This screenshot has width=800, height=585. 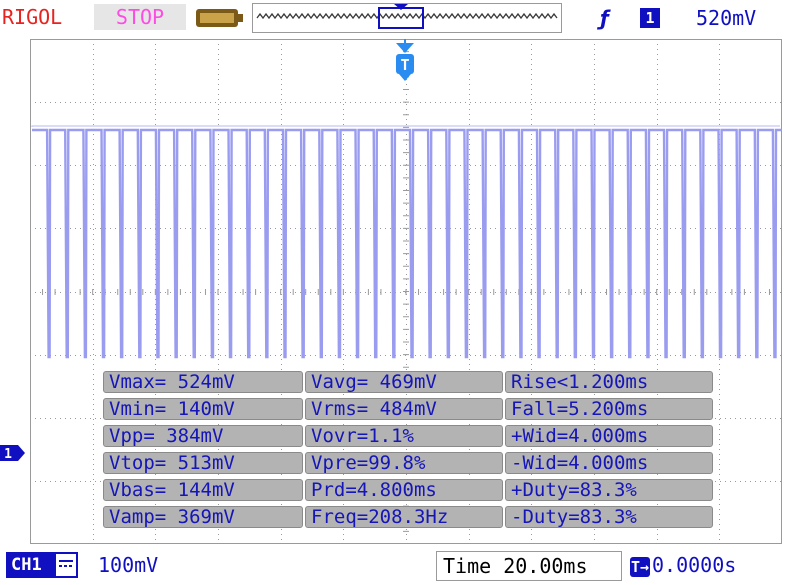 I want to click on trigger-position-marker: T, so click(x=405, y=60).